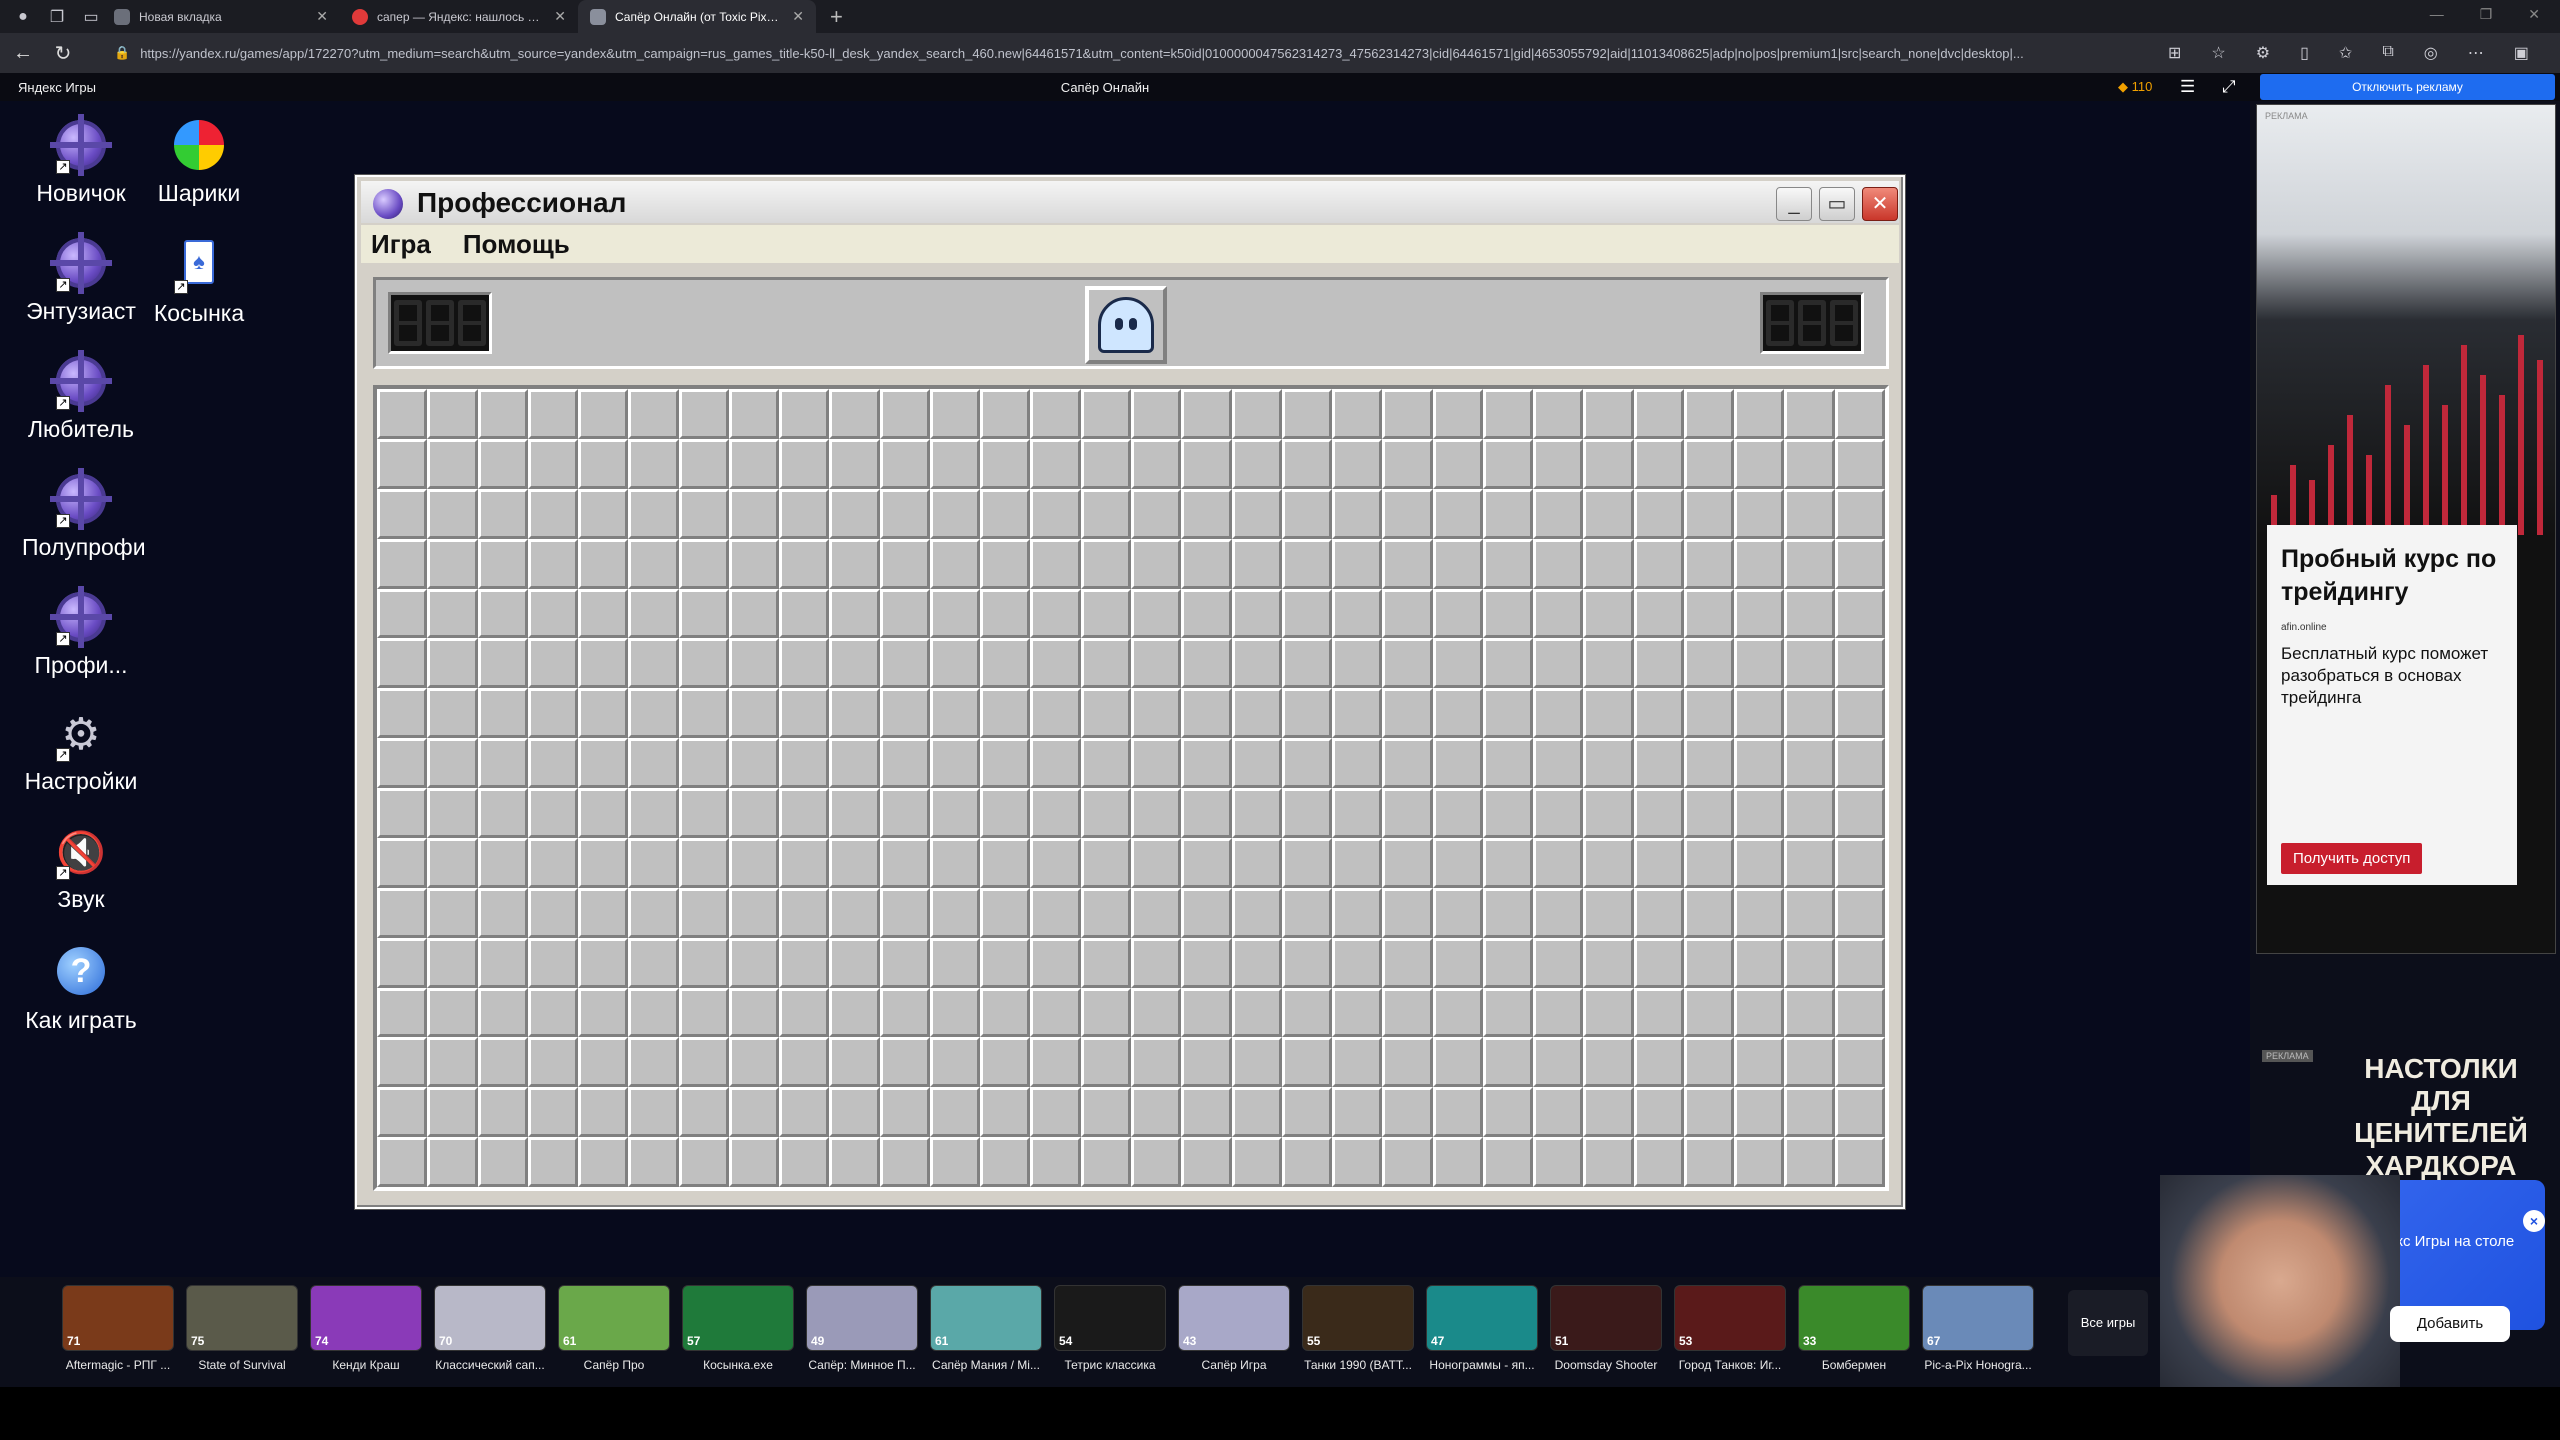 This screenshot has width=2560, height=1440. I want to click on coins-counter: ◆ 110, so click(2135, 87).